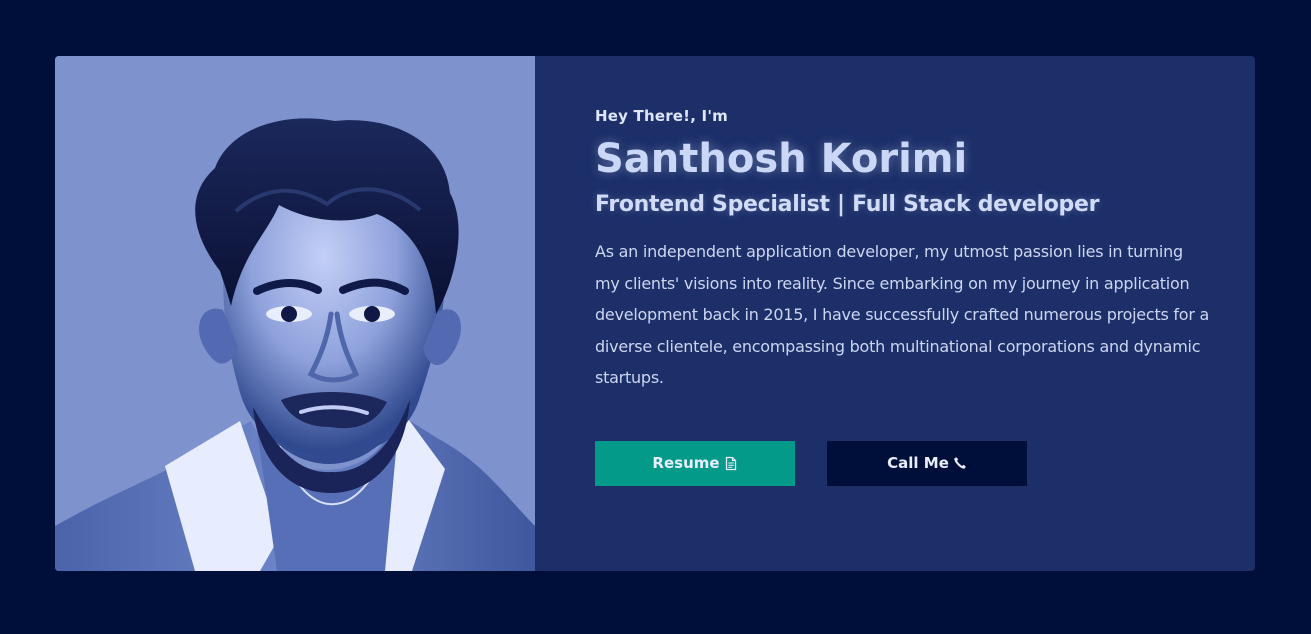 The image size is (1311, 634). What do you see at coordinates (661, 116) in the screenshot?
I see `greeting-text: Hey There!, I'm` at bounding box center [661, 116].